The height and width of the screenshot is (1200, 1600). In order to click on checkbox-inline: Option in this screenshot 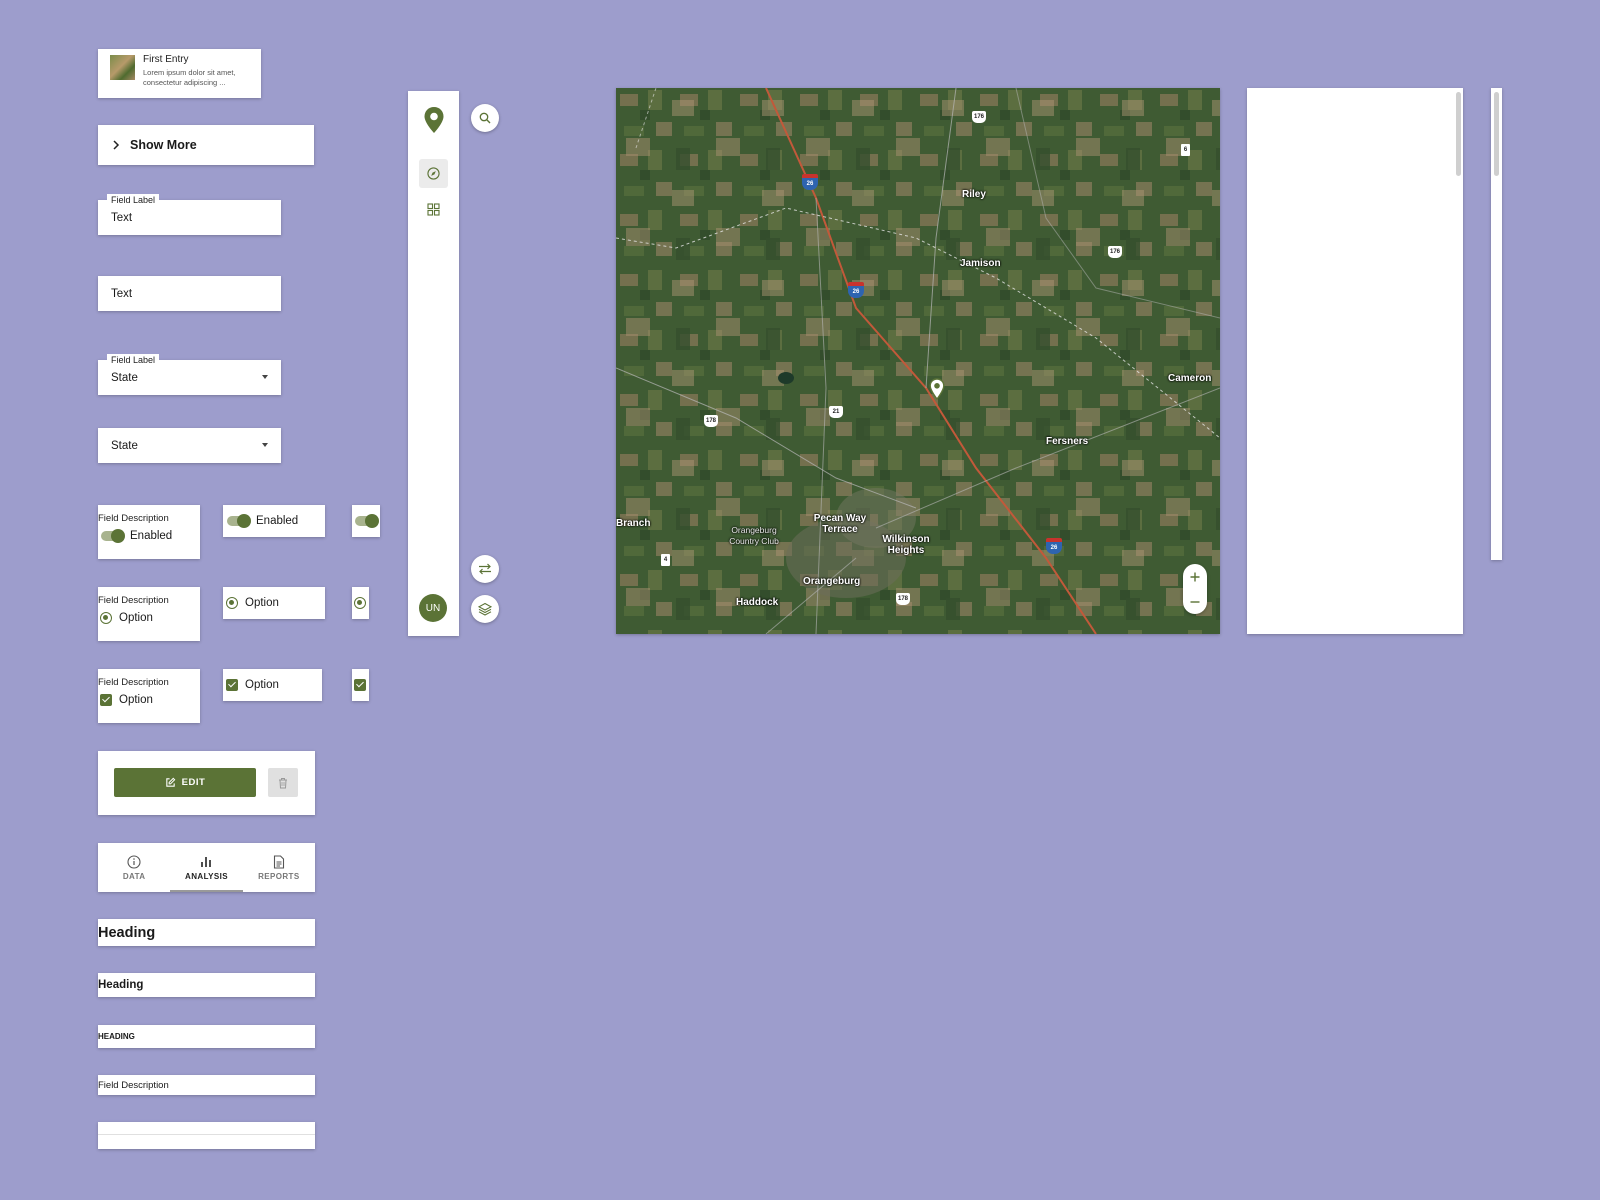, I will do `click(272, 685)`.